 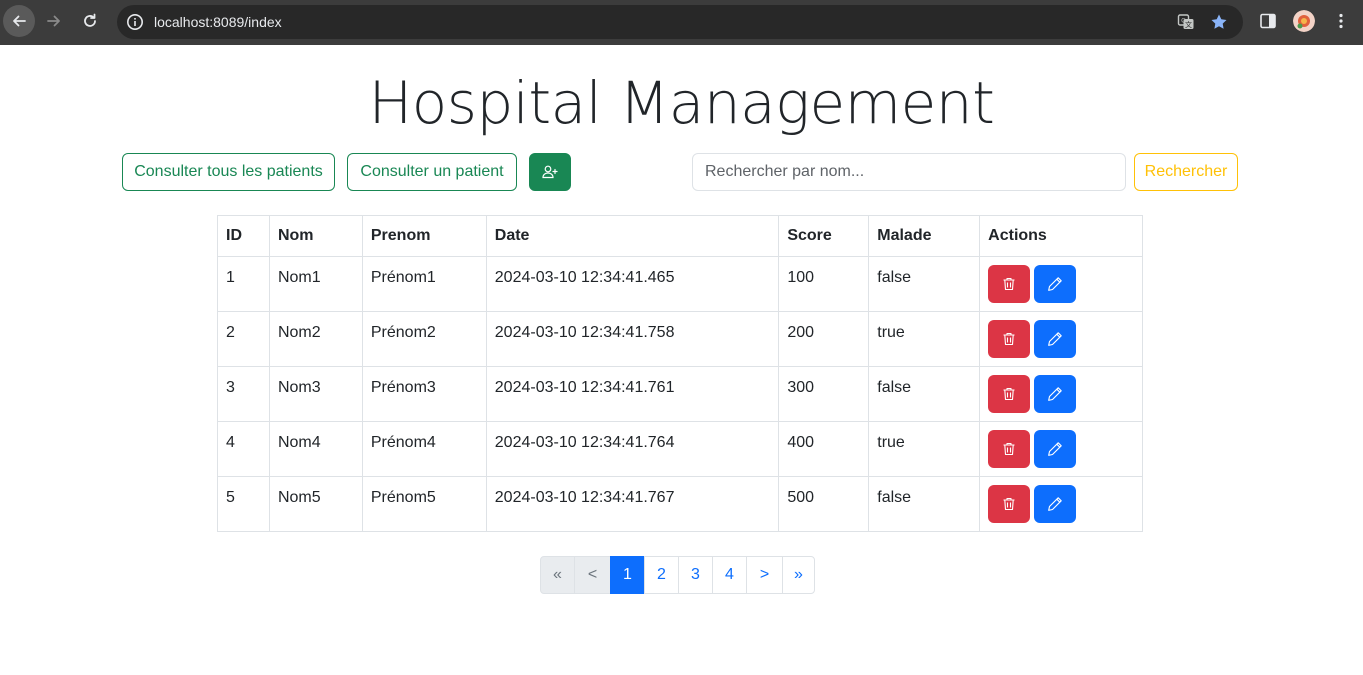 I want to click on add-patient-button, so click(x=550, y=172).